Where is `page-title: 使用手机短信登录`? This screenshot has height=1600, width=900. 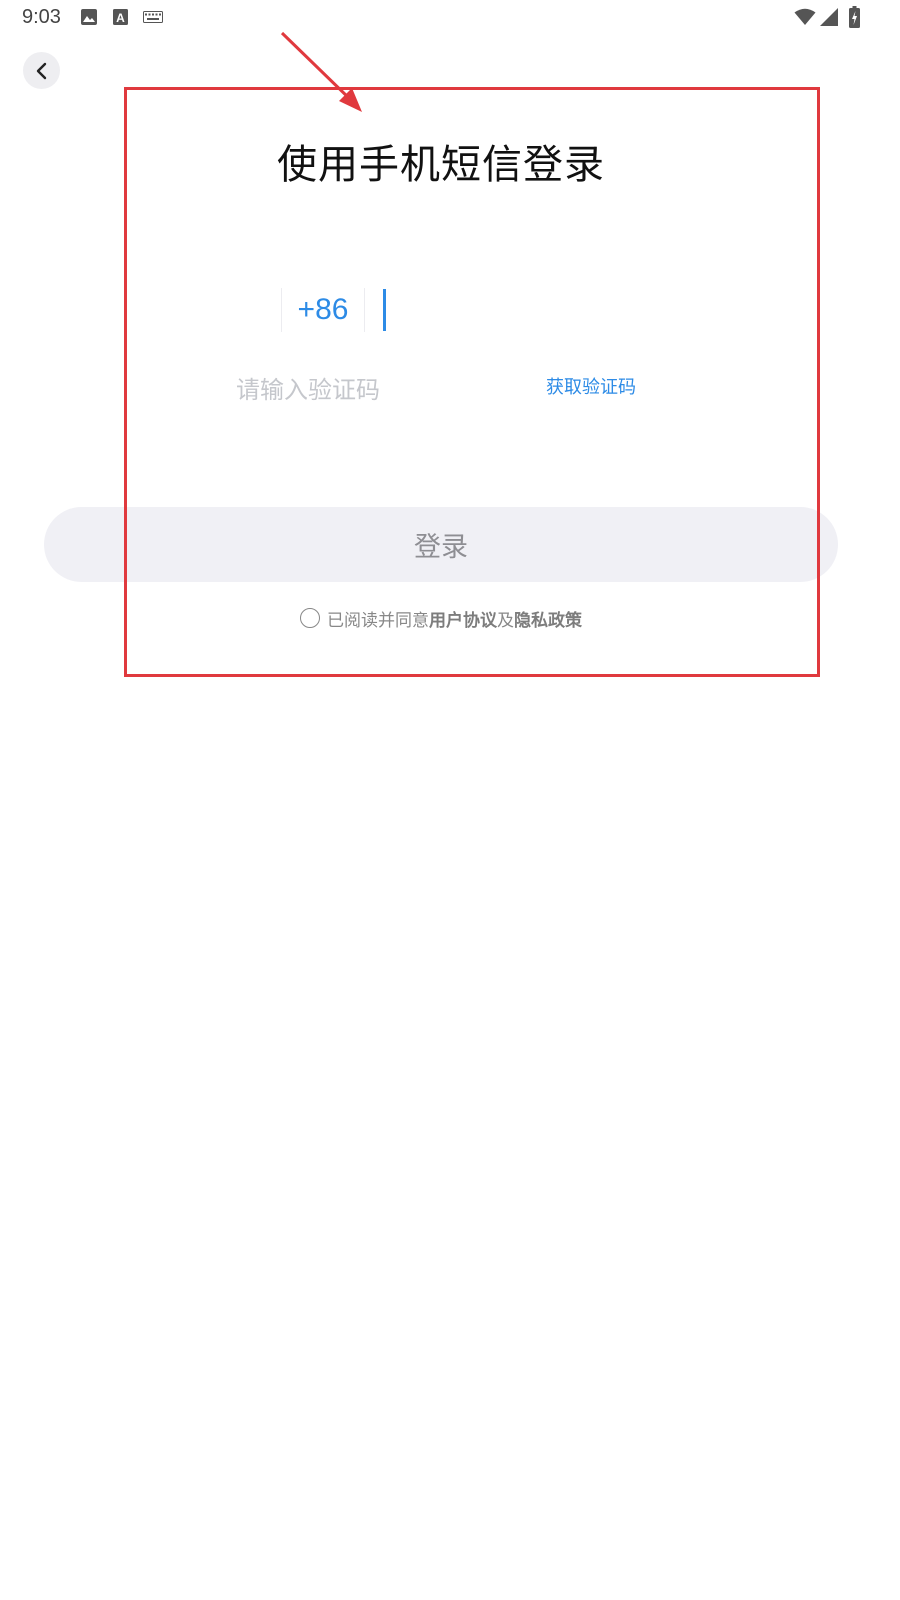
page-title: 使用手机短信登录 is located at coordinates (441, 165).